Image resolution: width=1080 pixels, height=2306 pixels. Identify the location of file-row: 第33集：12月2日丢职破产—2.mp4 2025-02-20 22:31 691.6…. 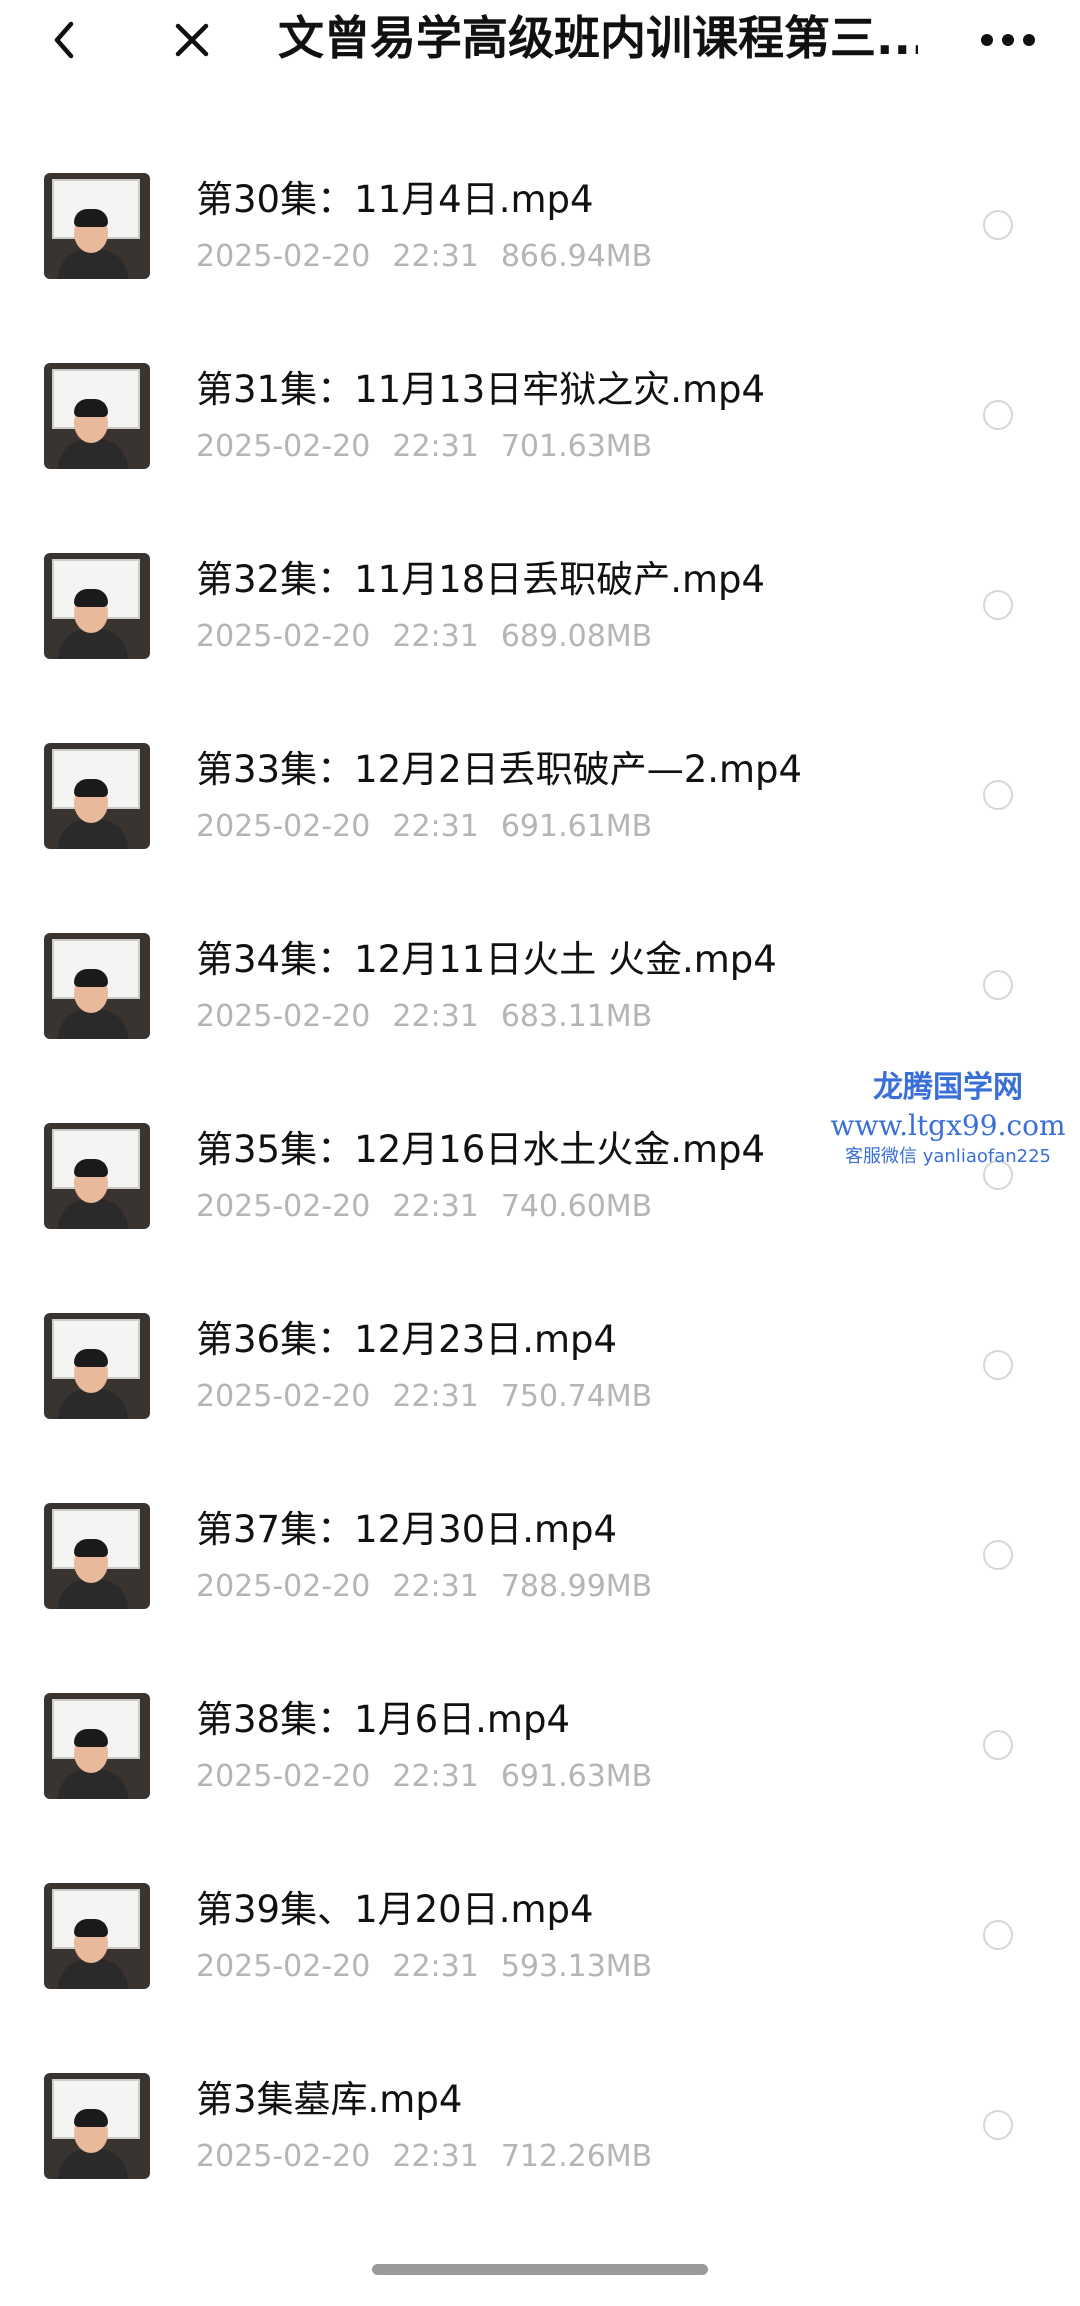
(540, 802).